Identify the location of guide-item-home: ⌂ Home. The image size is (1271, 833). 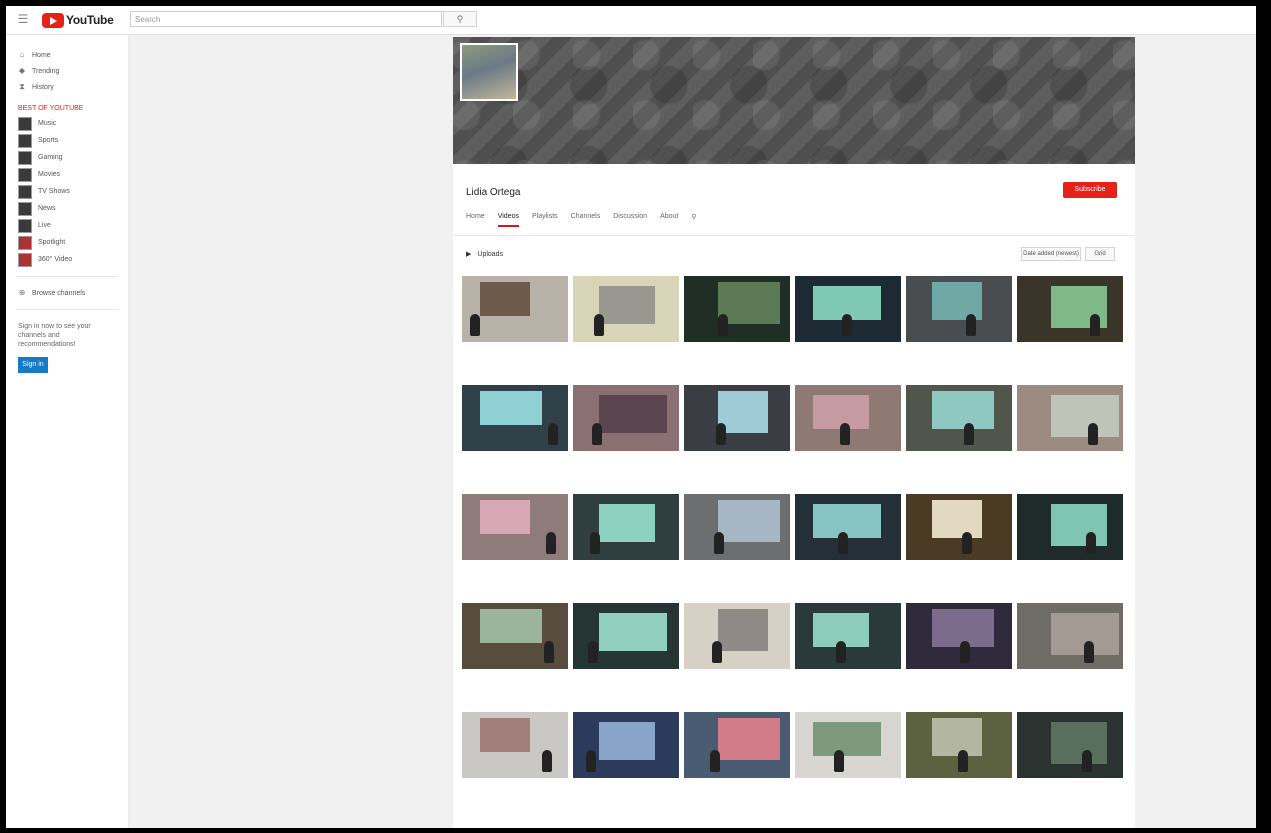
(67, 55).